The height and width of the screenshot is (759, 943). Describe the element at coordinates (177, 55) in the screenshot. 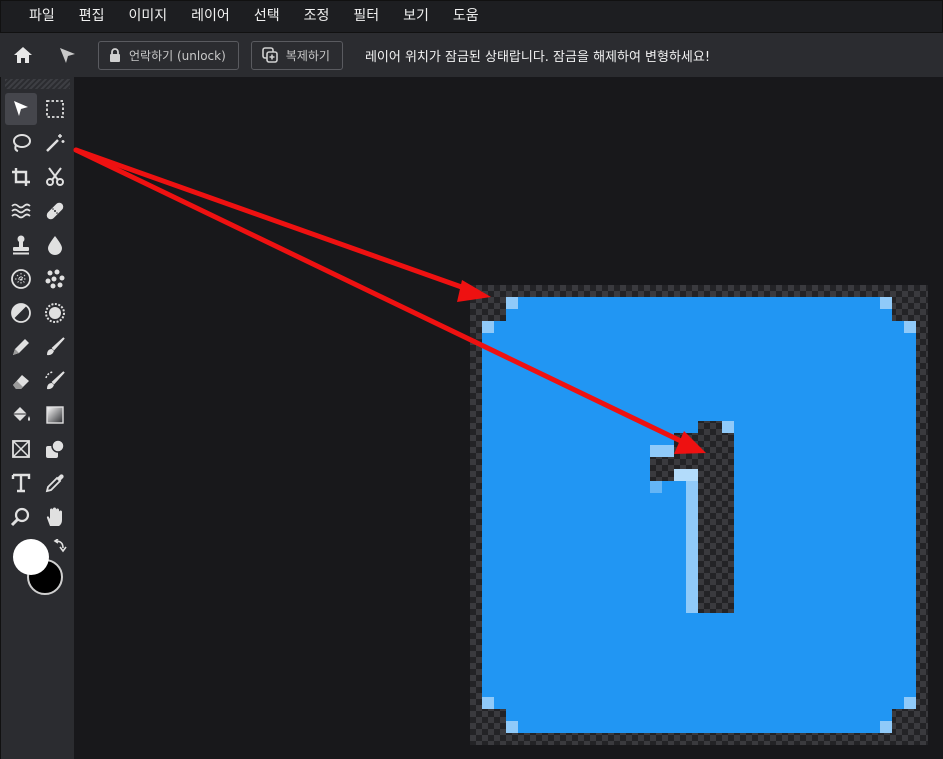

I see `unlock-label: 언락하기 (unlock)` at that location.